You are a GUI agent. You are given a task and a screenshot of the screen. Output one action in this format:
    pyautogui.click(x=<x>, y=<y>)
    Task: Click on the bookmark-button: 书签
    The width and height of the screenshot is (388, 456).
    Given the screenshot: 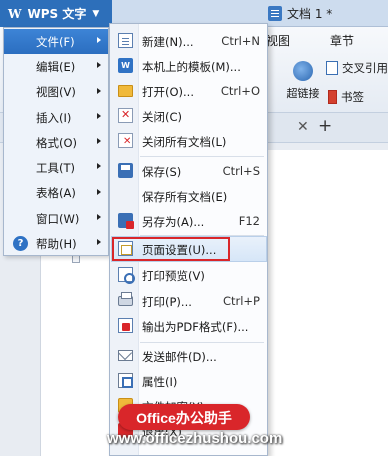 What is the action you would take?
    pyautogui.click(x=346, y=97)
    